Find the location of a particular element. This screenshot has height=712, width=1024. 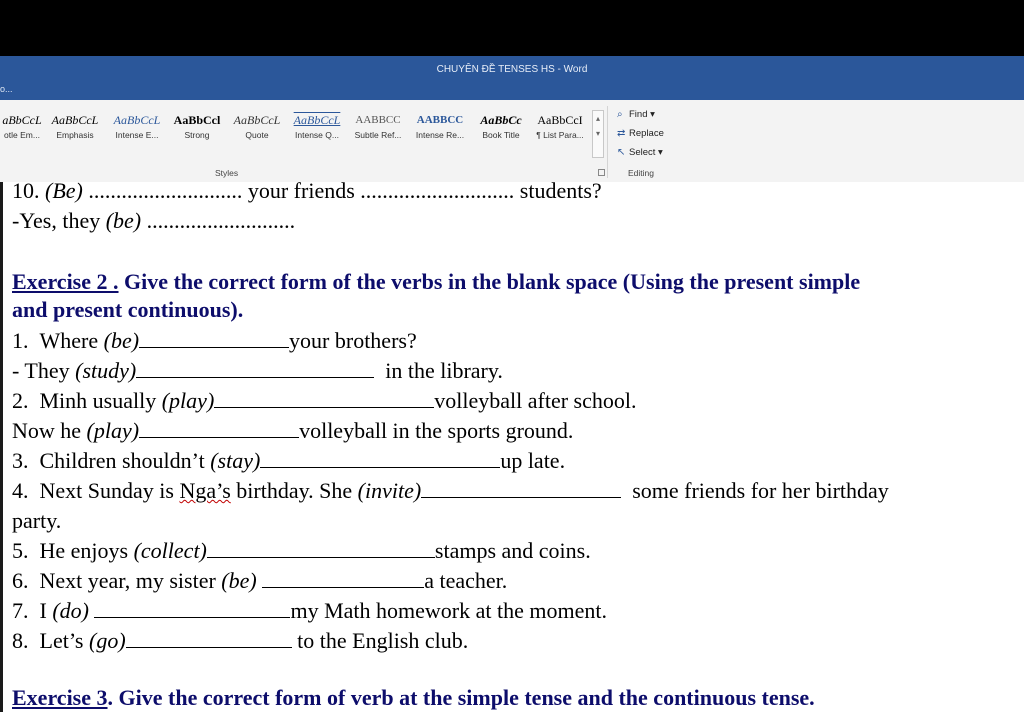

item-number: 1. is located at coordinates (20, 340).